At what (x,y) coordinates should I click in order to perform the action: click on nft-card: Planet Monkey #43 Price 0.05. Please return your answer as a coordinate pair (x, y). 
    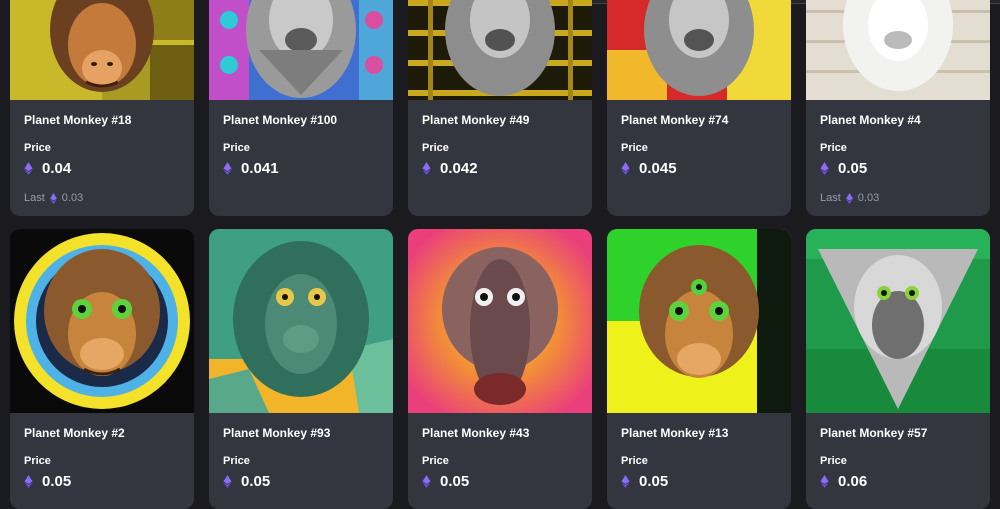
    Looking at the image, I should click on (500, 369).